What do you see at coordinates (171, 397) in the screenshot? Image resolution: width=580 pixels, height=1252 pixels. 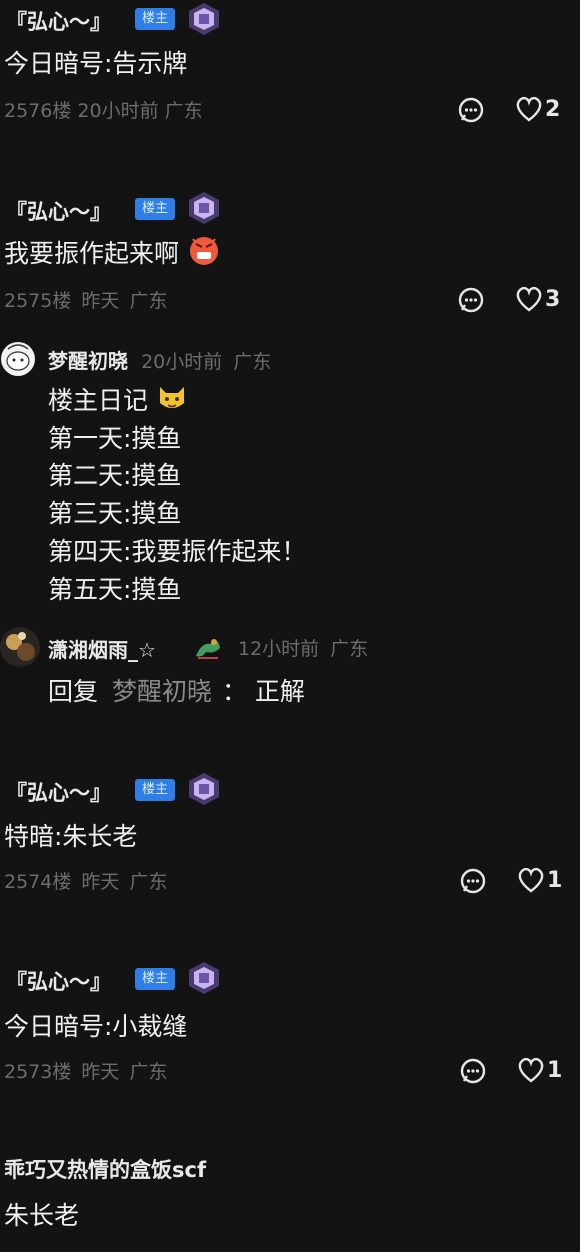 I see `cat-emoji-icon` at bounding box center [171, 397].